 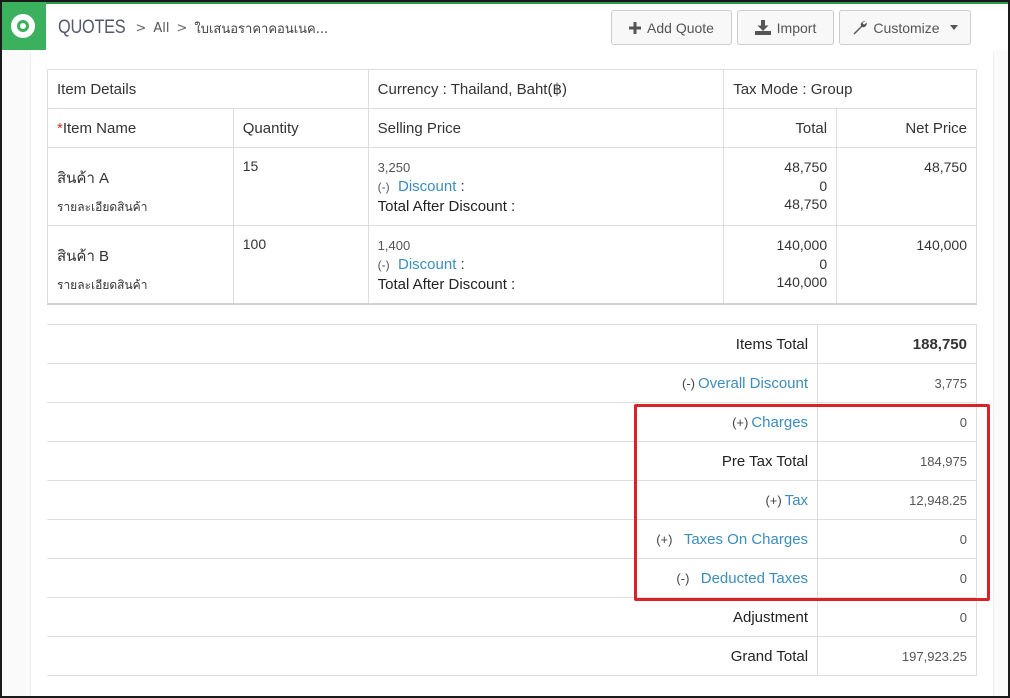 I want to click on col-item-name-label: Item Name, so click(x=99, y=128).